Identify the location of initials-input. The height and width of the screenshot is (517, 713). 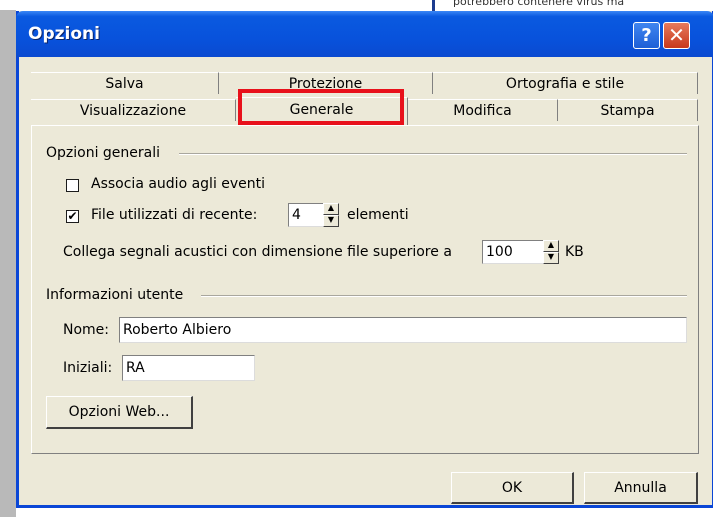
(188, 368).